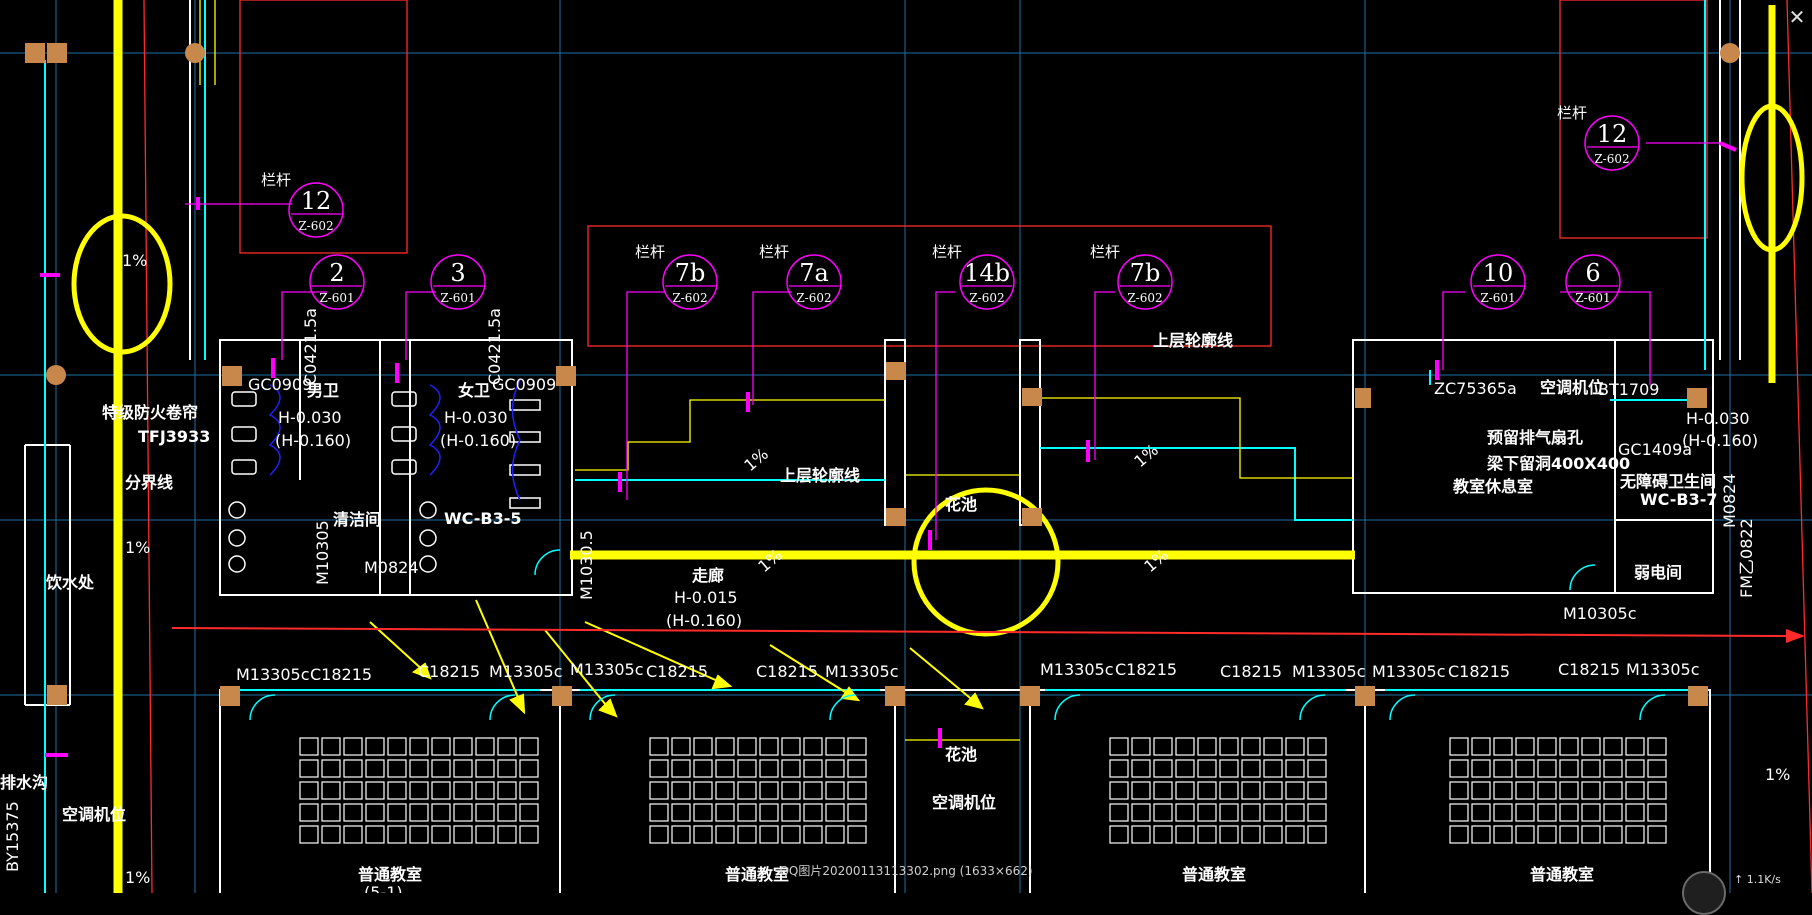  I want to click on upper-outline-1: 上层轮廓线, so click(820, 475).